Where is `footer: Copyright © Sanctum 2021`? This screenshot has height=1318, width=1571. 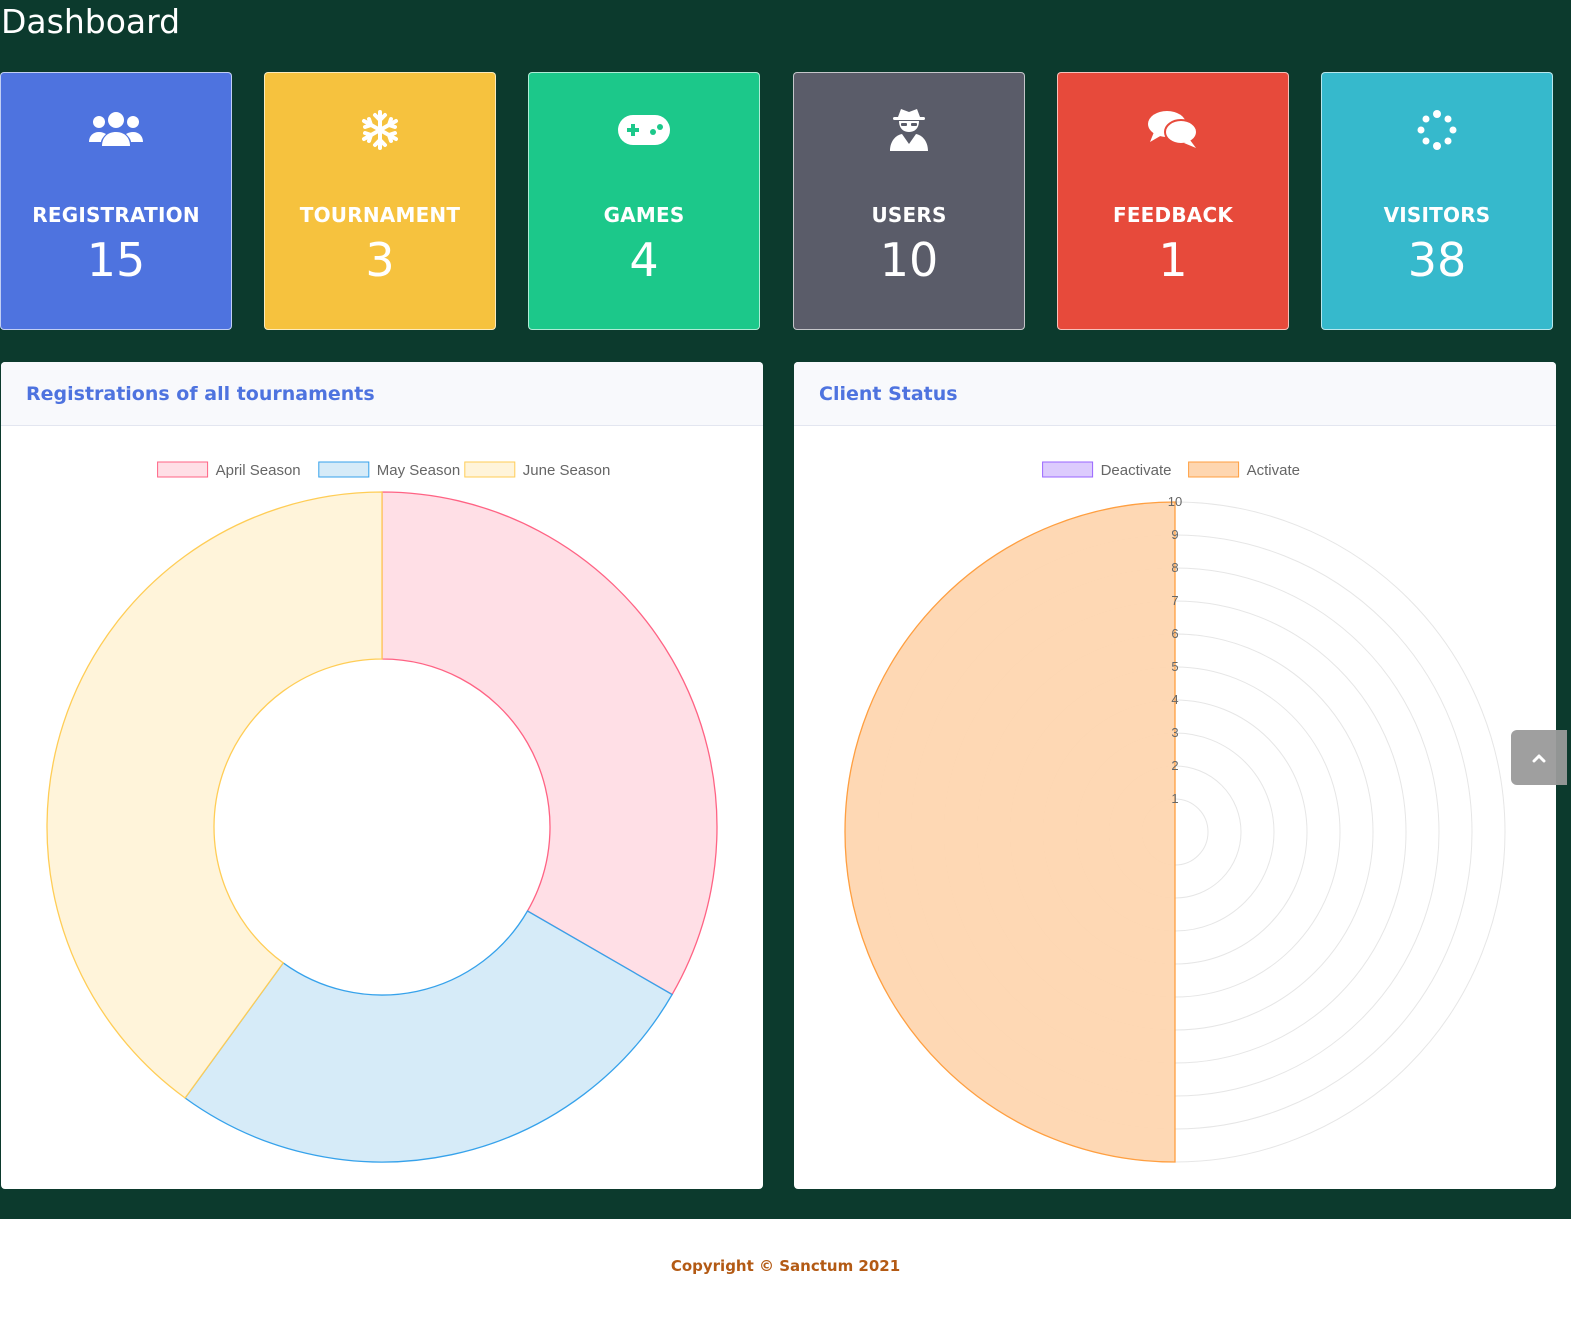
footer: Copyright © Sanctum 2021 is located at coordinates (785, 1268).